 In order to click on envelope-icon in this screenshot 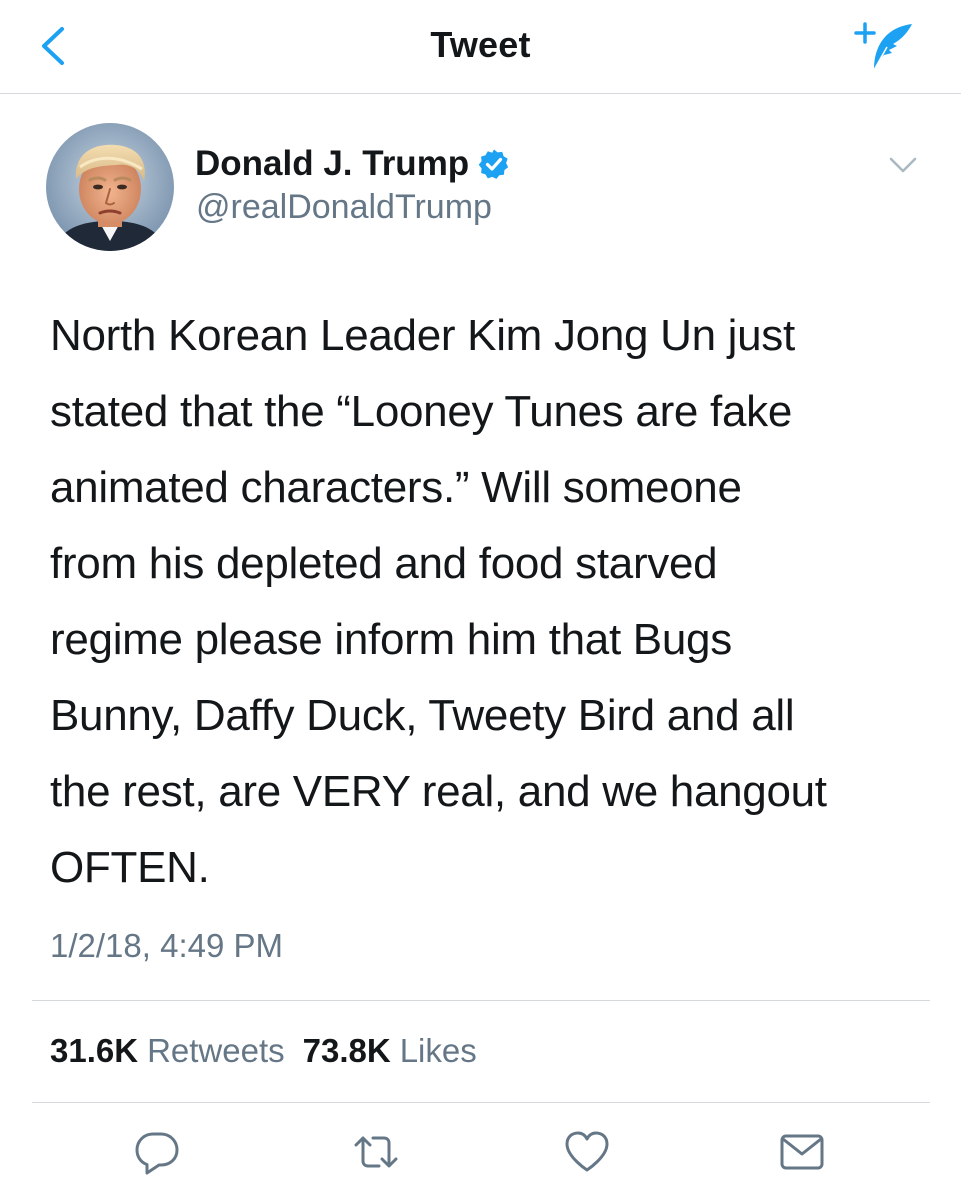, I will do `click(802, 1152)`.